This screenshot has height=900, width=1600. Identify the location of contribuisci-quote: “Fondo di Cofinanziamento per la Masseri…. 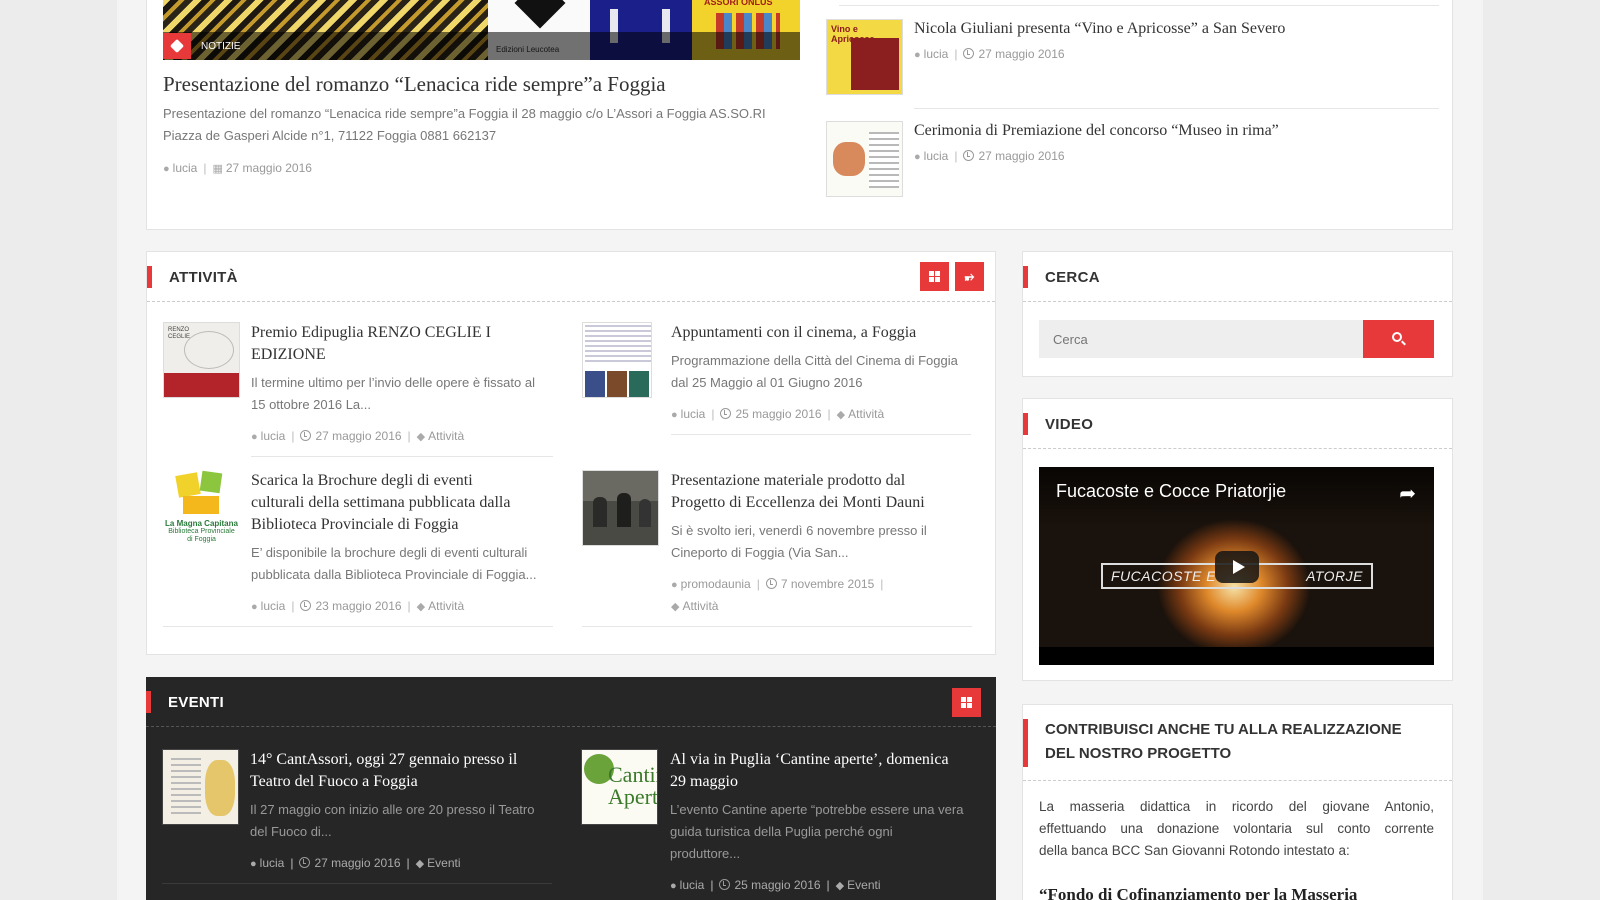
(1198, 892).